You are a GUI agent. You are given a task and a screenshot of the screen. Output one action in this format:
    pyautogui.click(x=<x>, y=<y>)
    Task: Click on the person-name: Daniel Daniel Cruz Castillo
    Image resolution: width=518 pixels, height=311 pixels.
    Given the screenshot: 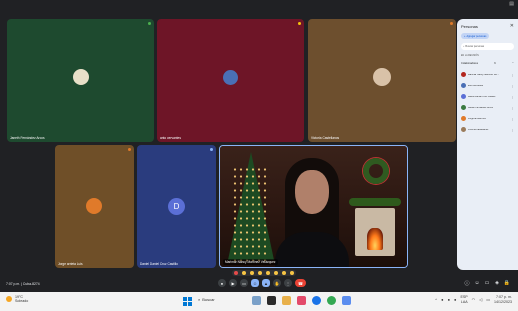 What is the action you would take?
    pyautogui.click(x=482, y=96)
    